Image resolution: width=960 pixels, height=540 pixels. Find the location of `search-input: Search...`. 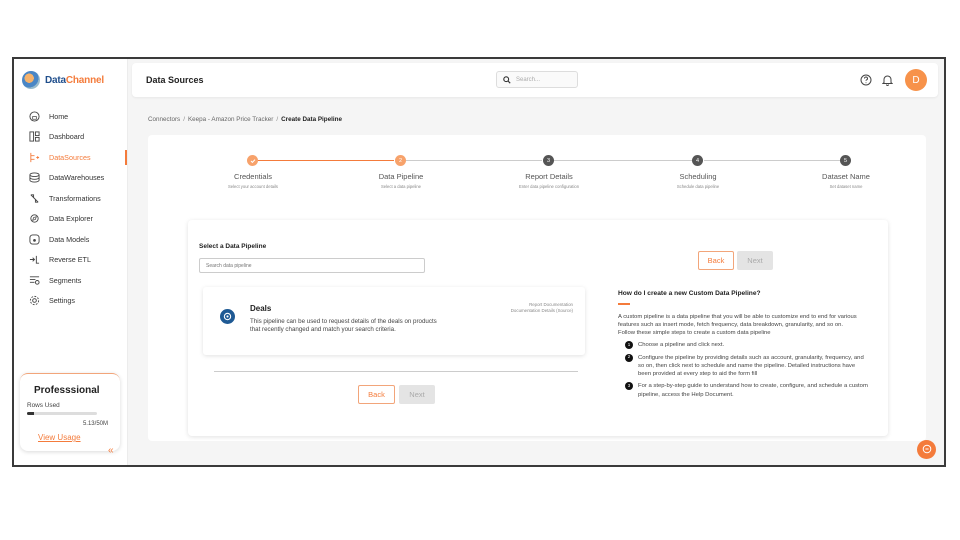

search-input: Search... is located at coordinates (528, 80).